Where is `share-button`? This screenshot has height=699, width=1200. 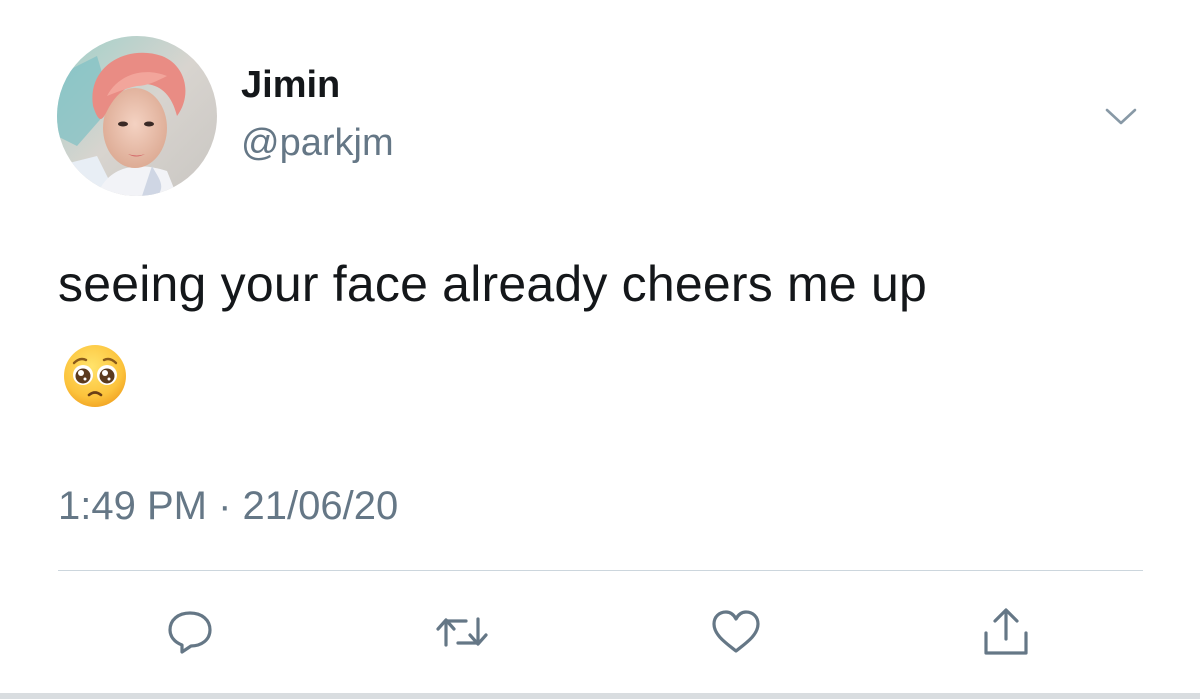 share-button is located at coordinates (1006, 632).